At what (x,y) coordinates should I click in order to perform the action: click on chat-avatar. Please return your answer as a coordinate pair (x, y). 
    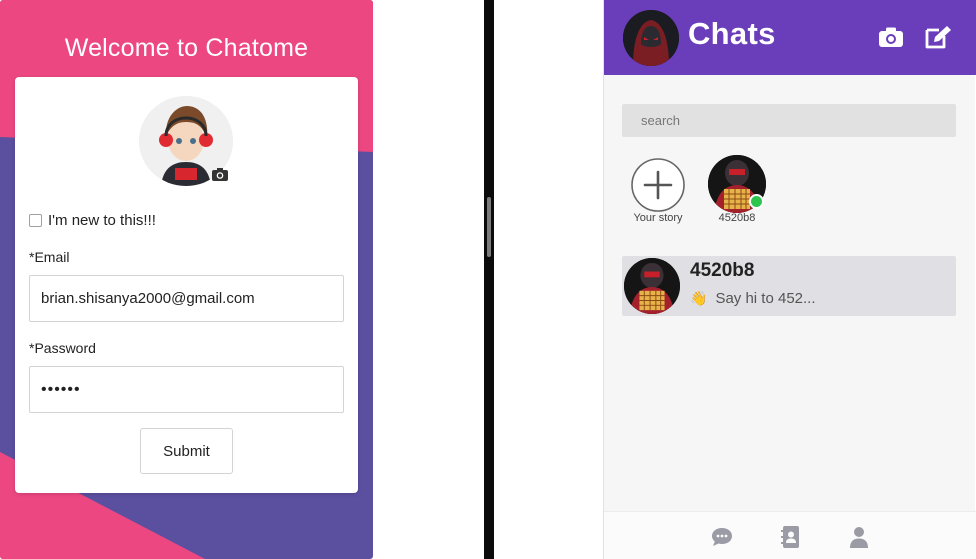
    Looking at the image, I should click on (652, 286).